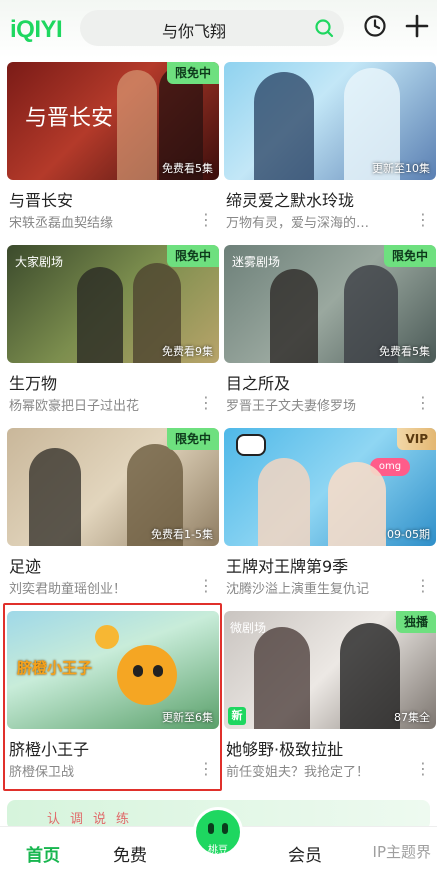  Describe the element at coordinates (33, 382) in the screenshot. I see `video-title: 生万物` at that location.